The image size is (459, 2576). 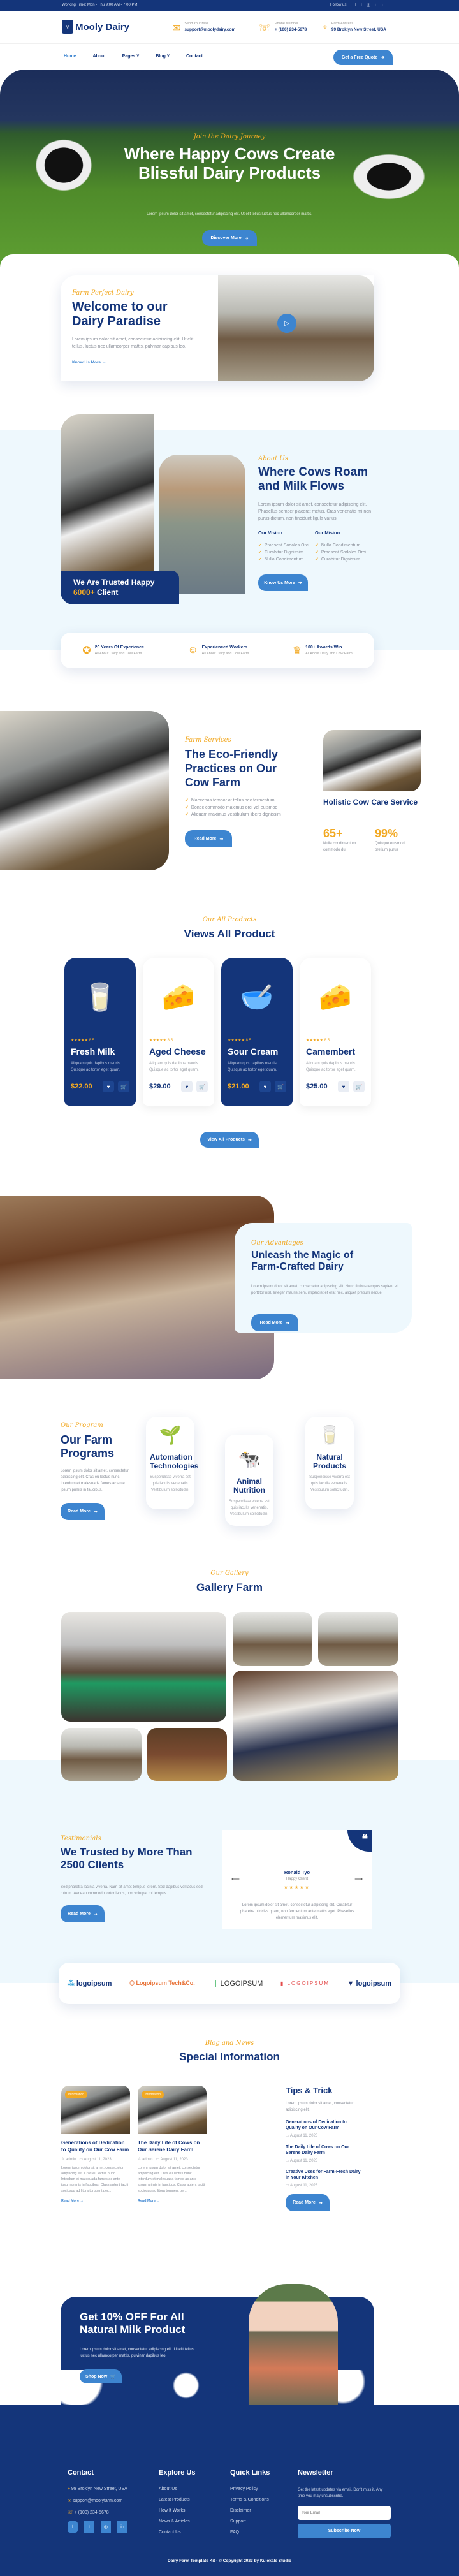 What do you see at coordinates (81, 1839) in the screenshot?
I see `testimonials-tagline: Testimonials` at bounding box center [81, 1839].